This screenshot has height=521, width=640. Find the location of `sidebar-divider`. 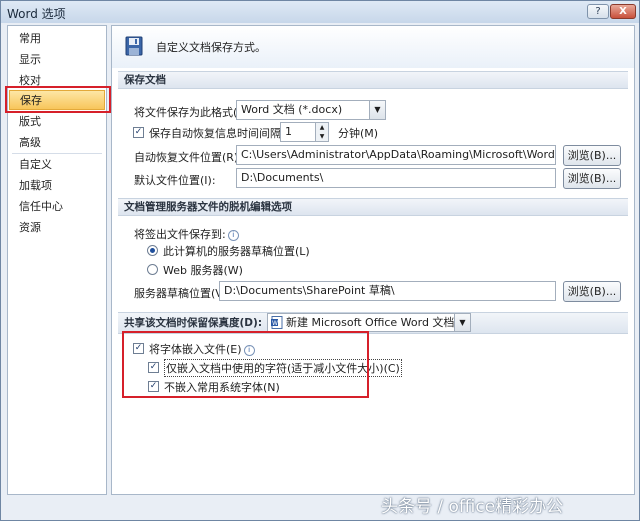

sidebar-divider is located at coordinates (57, 153).